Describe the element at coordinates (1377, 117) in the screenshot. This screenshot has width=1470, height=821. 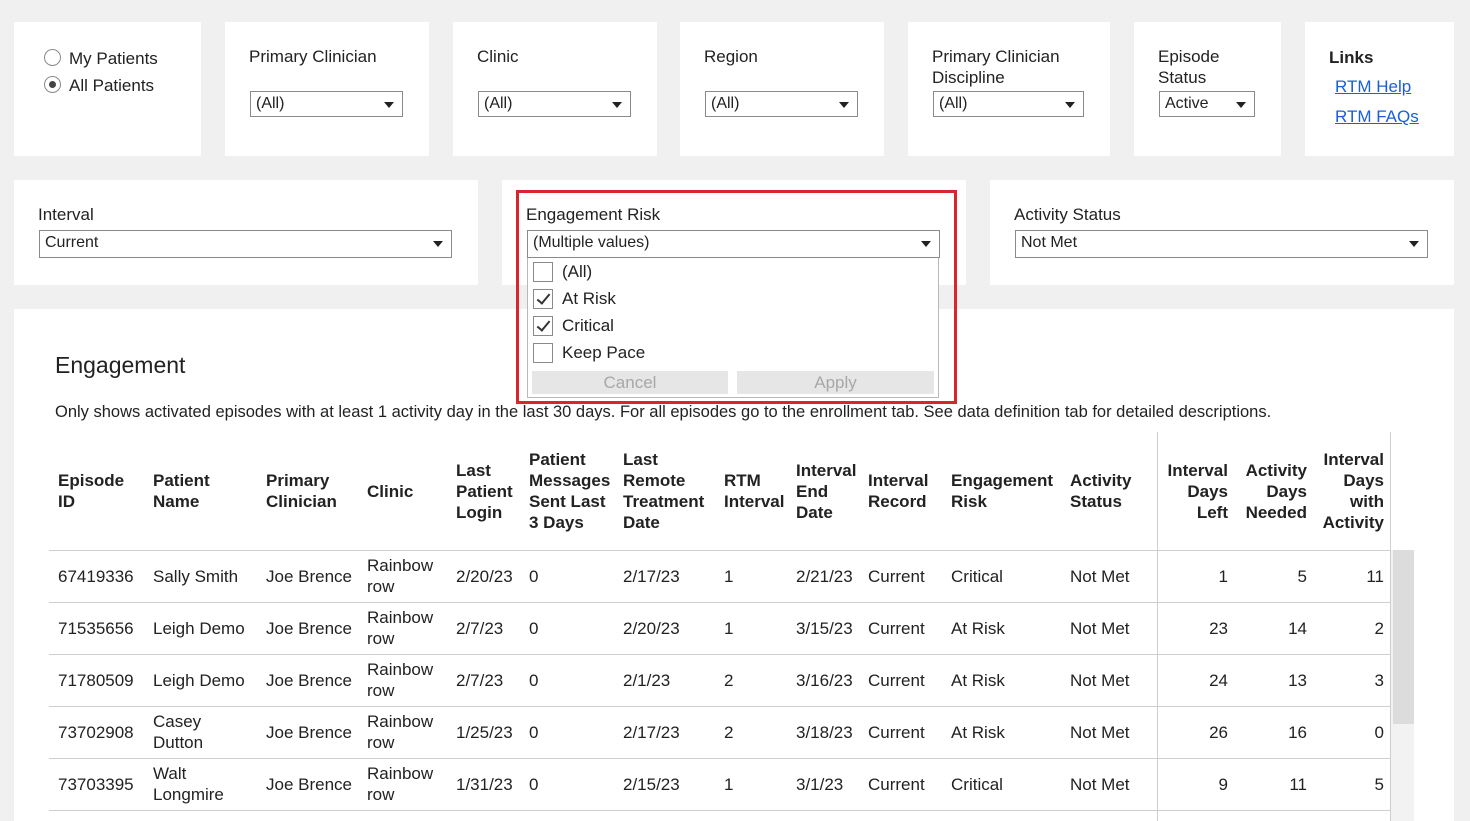
I see `rtm-faqs-link: RTM FAQs` at that location.